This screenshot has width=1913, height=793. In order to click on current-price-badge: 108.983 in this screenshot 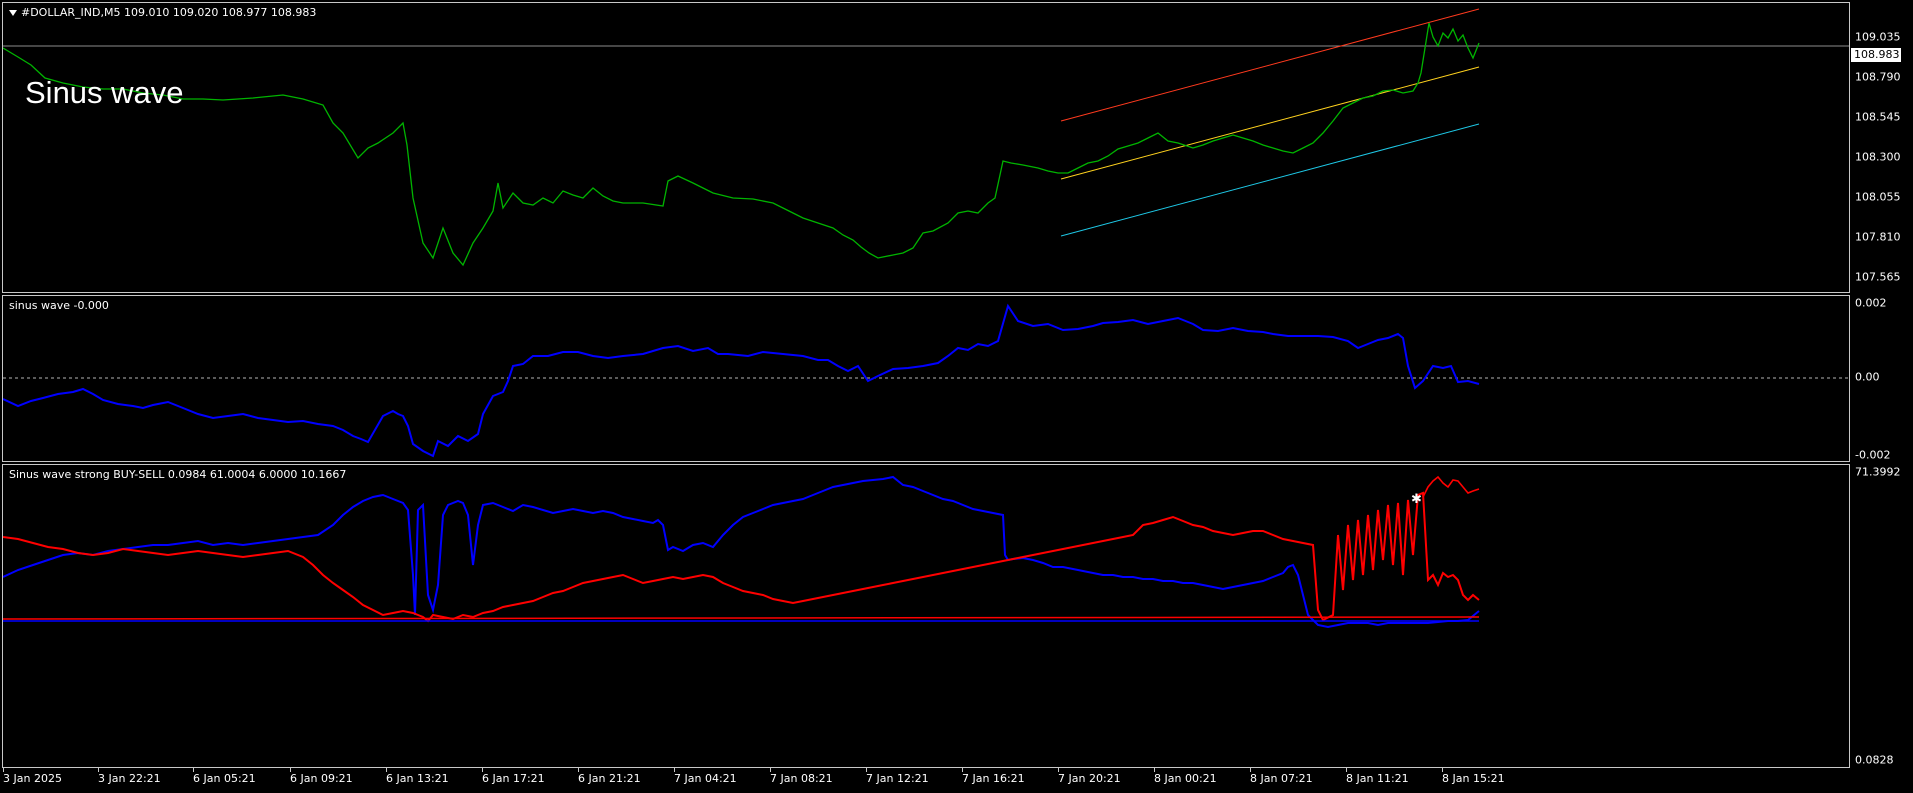, I will do `click(1876, 55)`.